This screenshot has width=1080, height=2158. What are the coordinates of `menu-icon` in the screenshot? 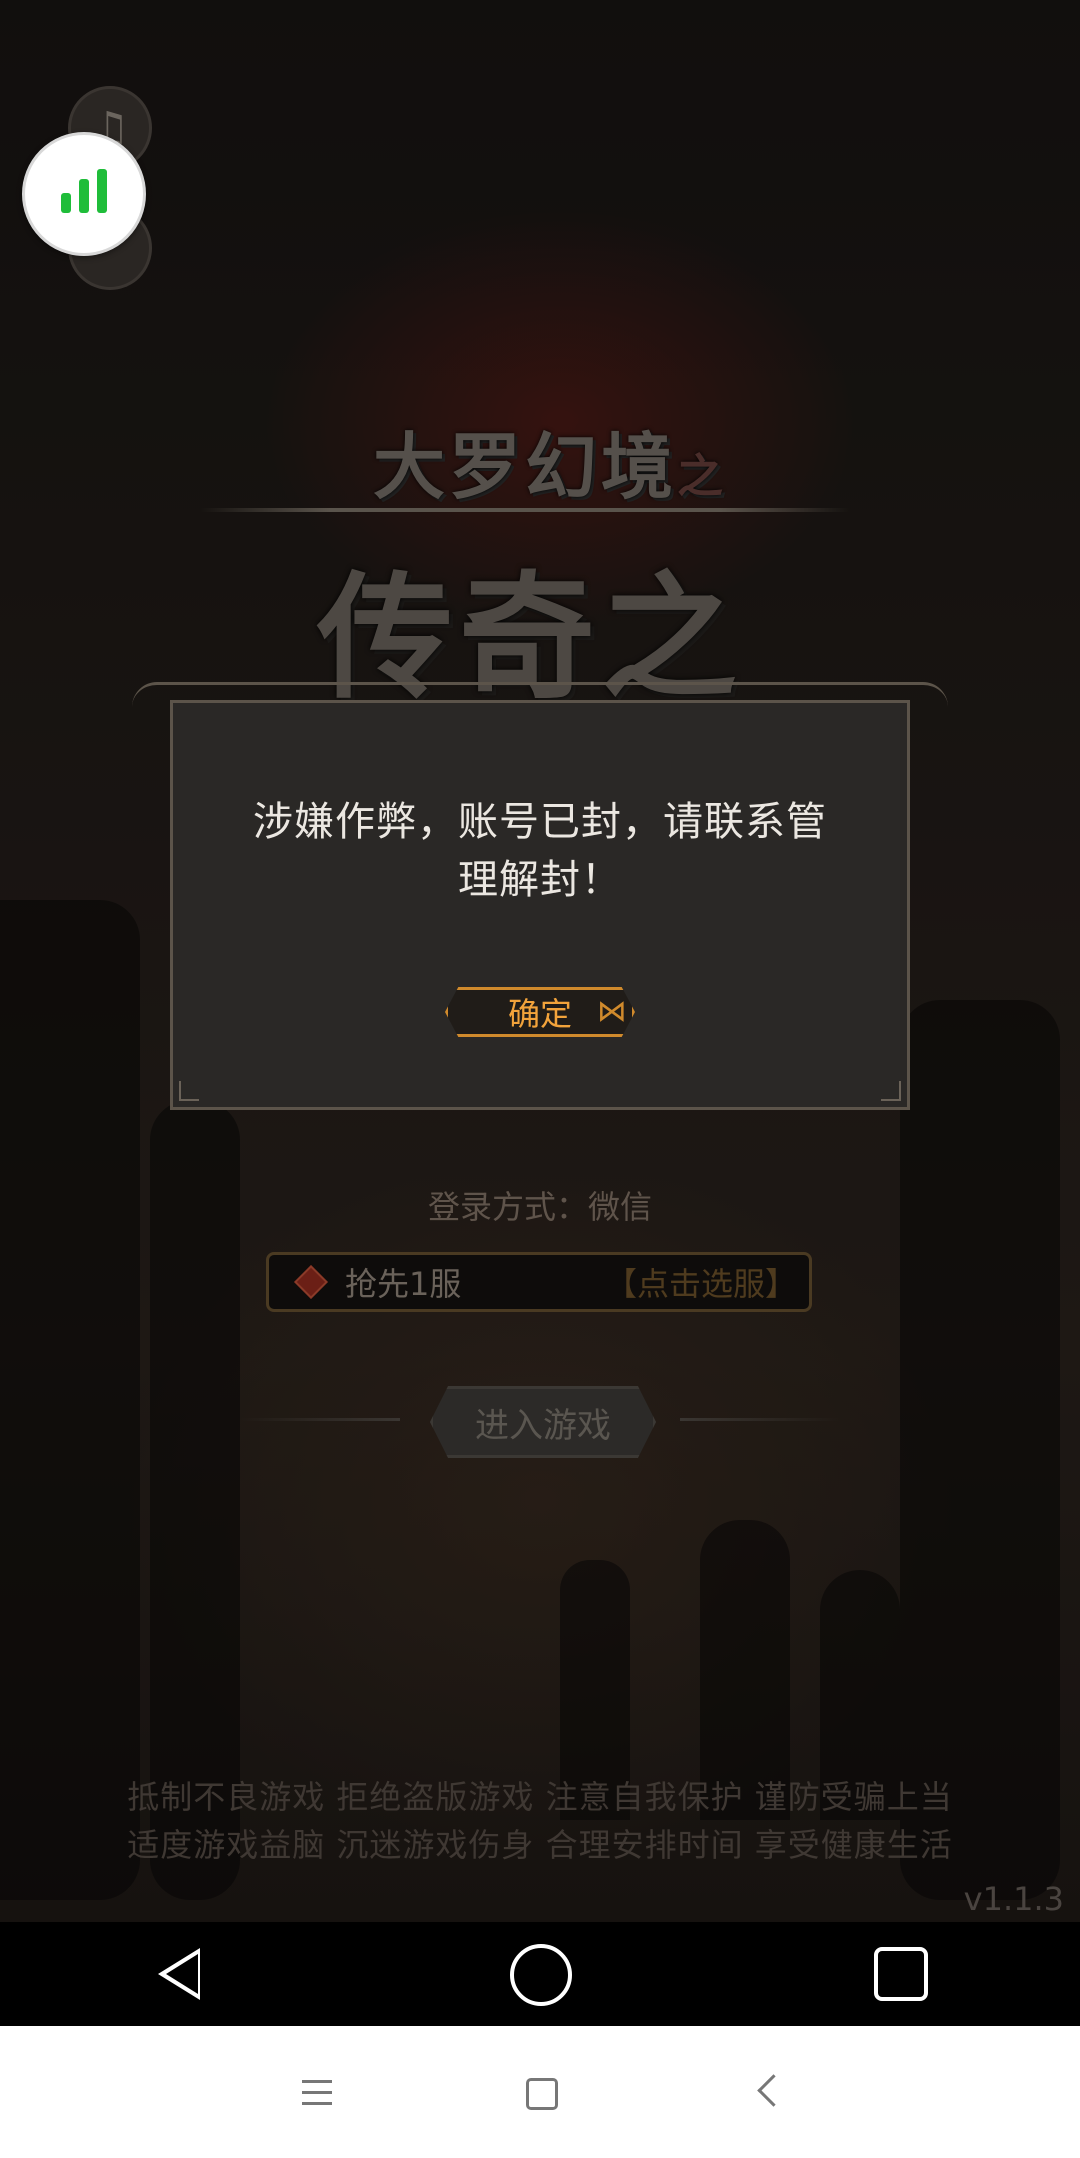 It's located at (317, 2096).